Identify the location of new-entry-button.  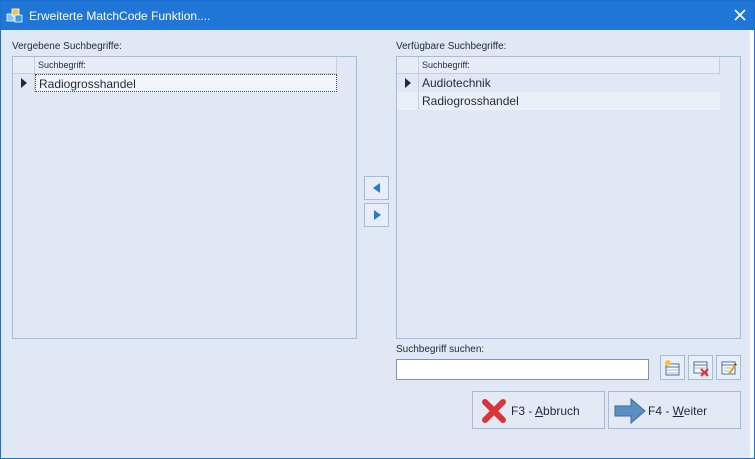
(672, 367).